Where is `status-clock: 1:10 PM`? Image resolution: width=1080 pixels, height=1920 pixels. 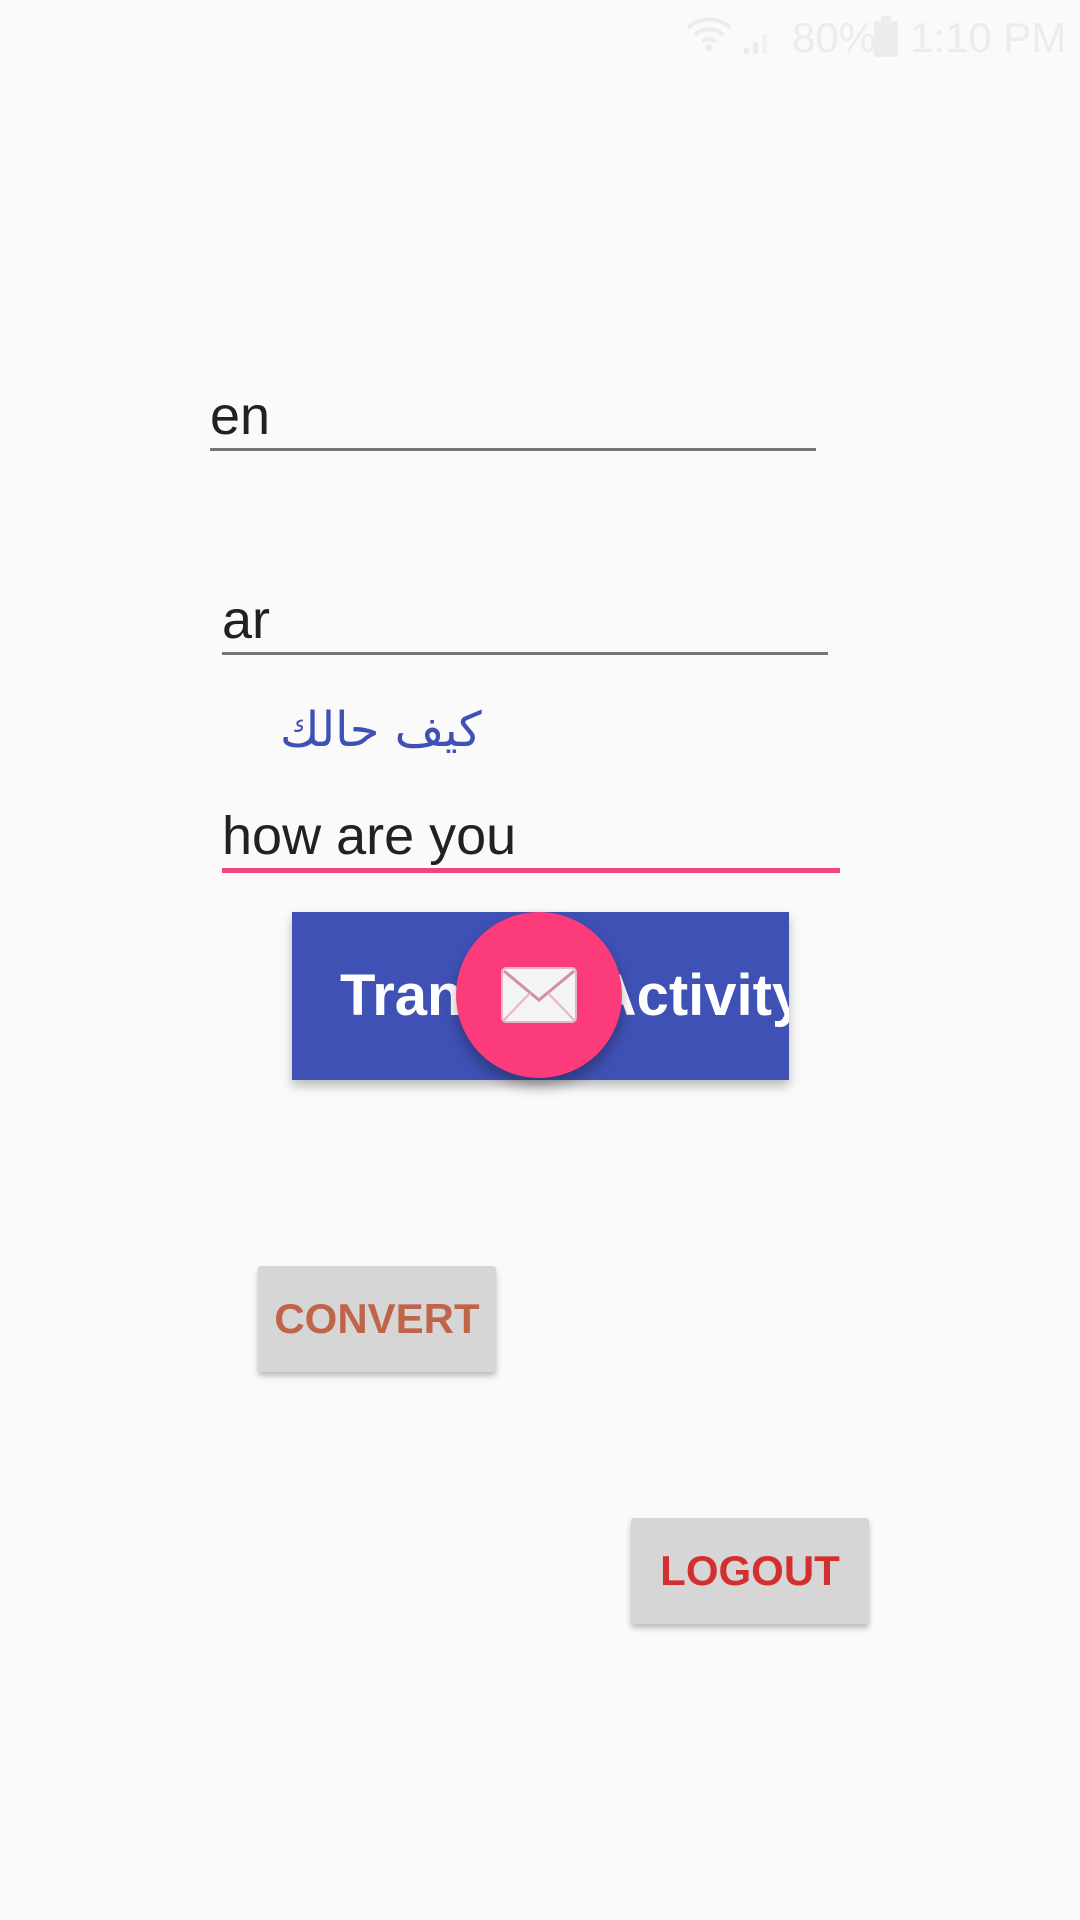 status-clock: 1:10 PM is located at coordinates (988, 37).